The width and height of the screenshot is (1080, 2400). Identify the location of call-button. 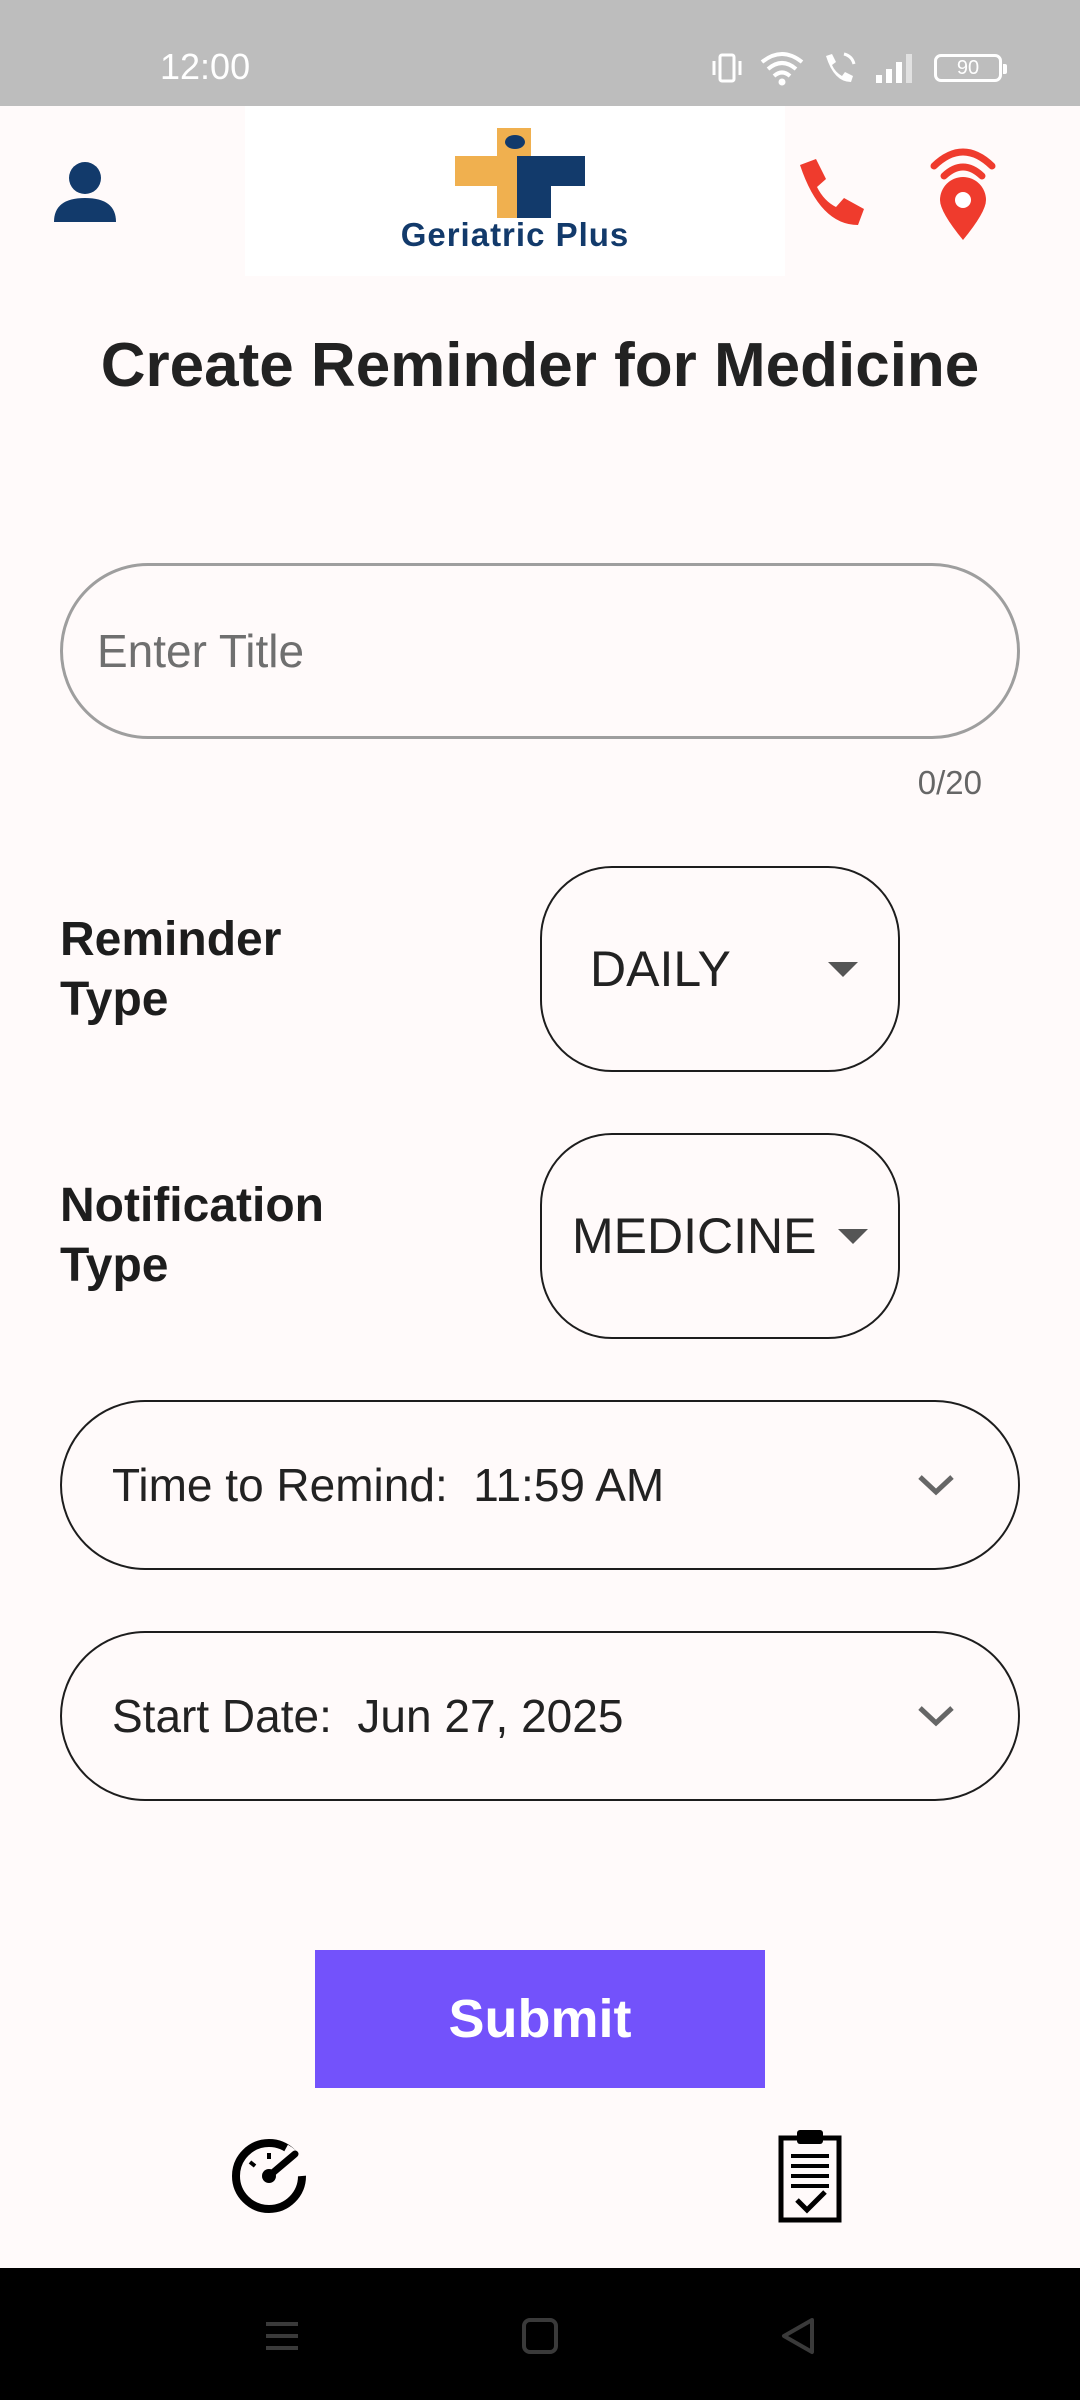
(830, 191).